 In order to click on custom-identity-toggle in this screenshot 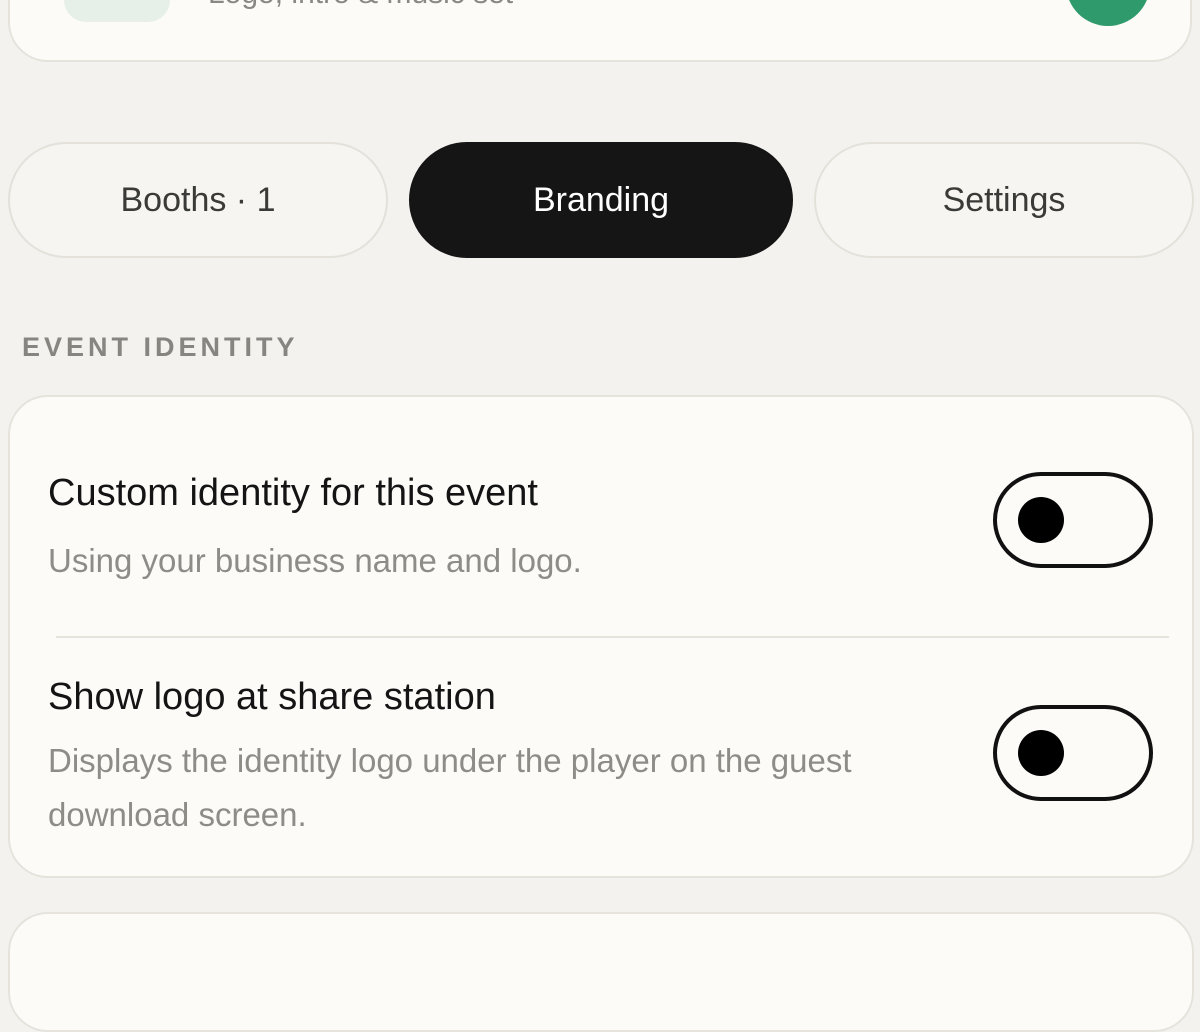, I will do `click(1073, 520)`.